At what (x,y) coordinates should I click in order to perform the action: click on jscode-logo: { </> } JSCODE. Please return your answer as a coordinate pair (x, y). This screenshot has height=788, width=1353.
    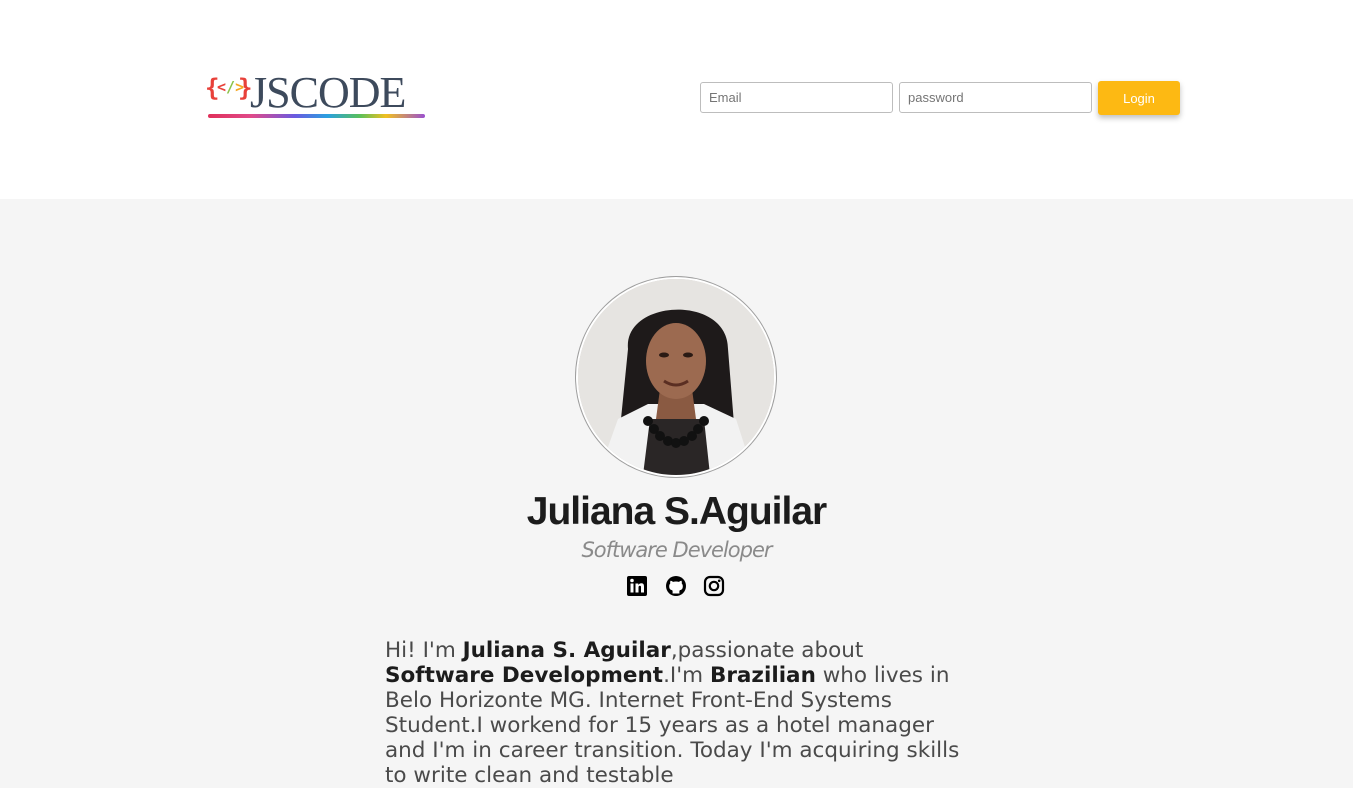
    Looking at the image, I should click on (316, 94).